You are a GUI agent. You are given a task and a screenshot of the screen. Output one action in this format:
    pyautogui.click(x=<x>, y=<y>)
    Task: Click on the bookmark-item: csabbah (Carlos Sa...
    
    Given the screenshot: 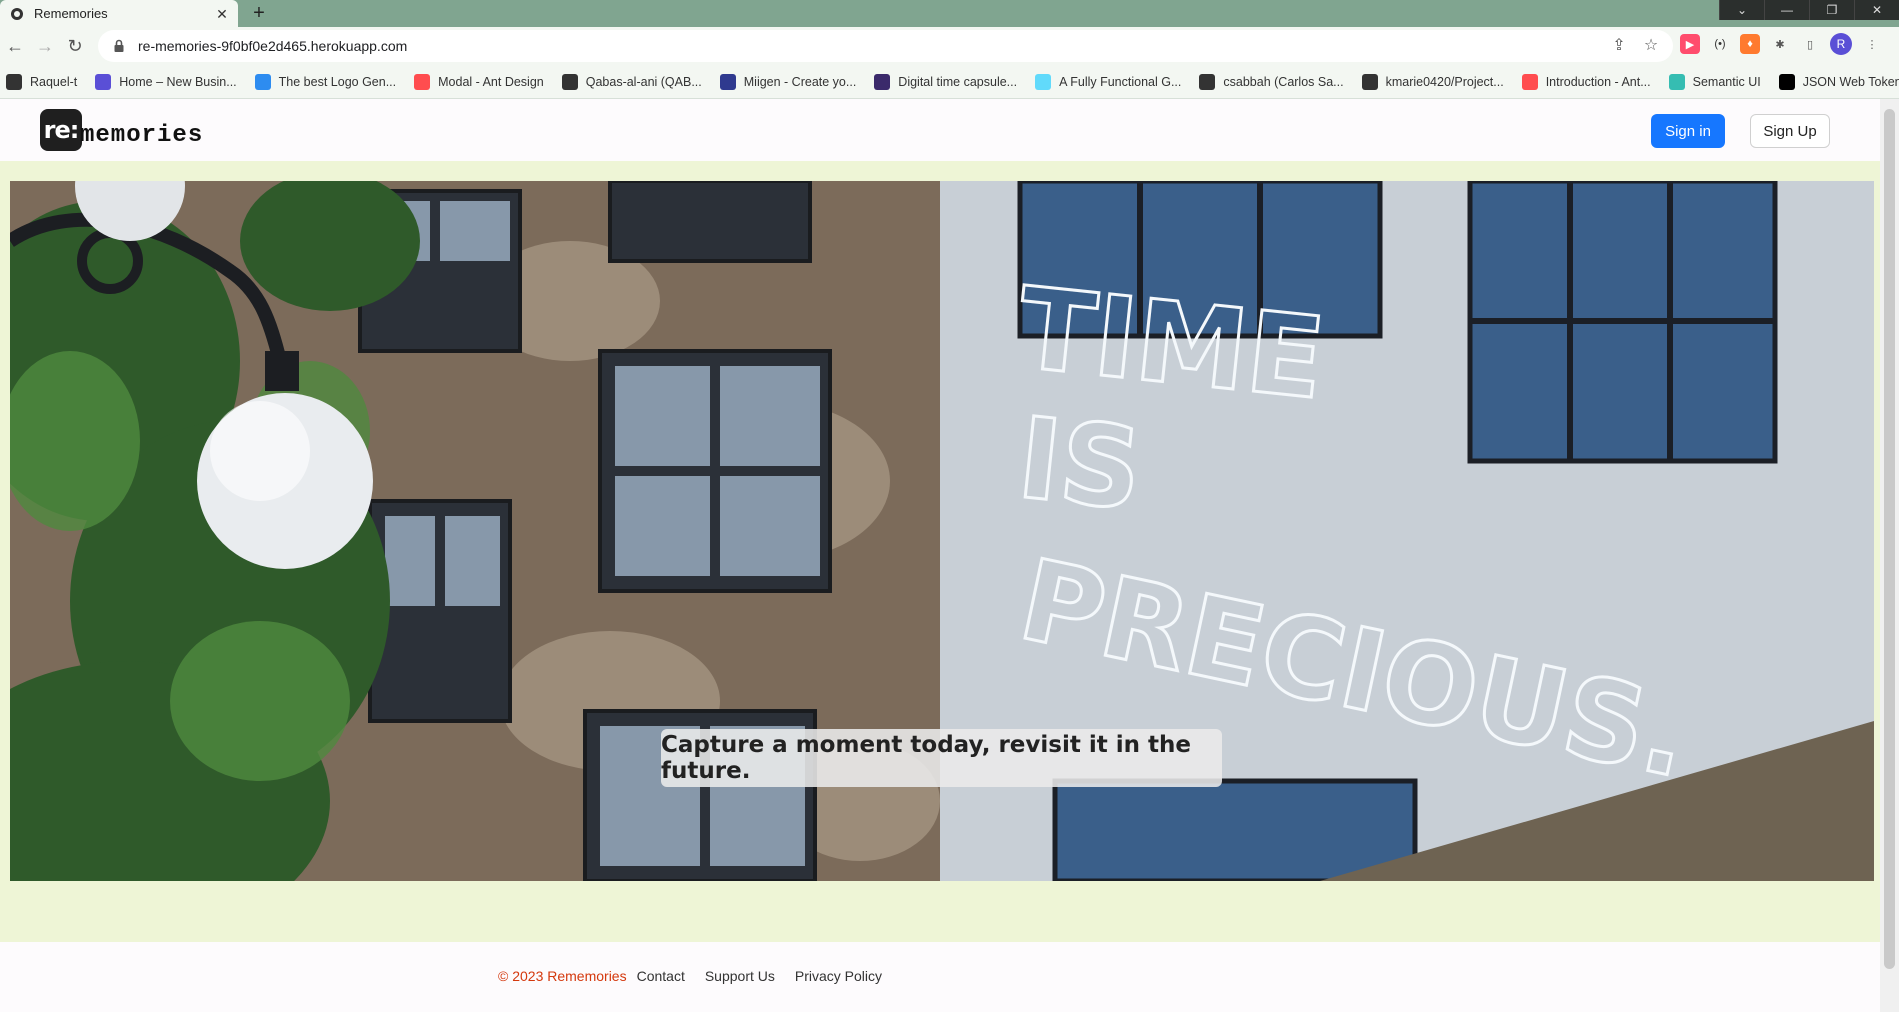 What is the action you would take?
    pyautogui.click(x=1271, y=81)
    